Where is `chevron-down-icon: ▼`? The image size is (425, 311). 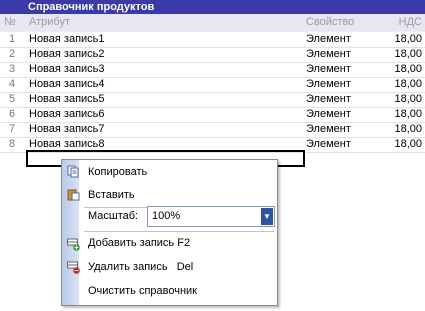 chevron-down-icon: ▼ is located at coordinates (267, 216).